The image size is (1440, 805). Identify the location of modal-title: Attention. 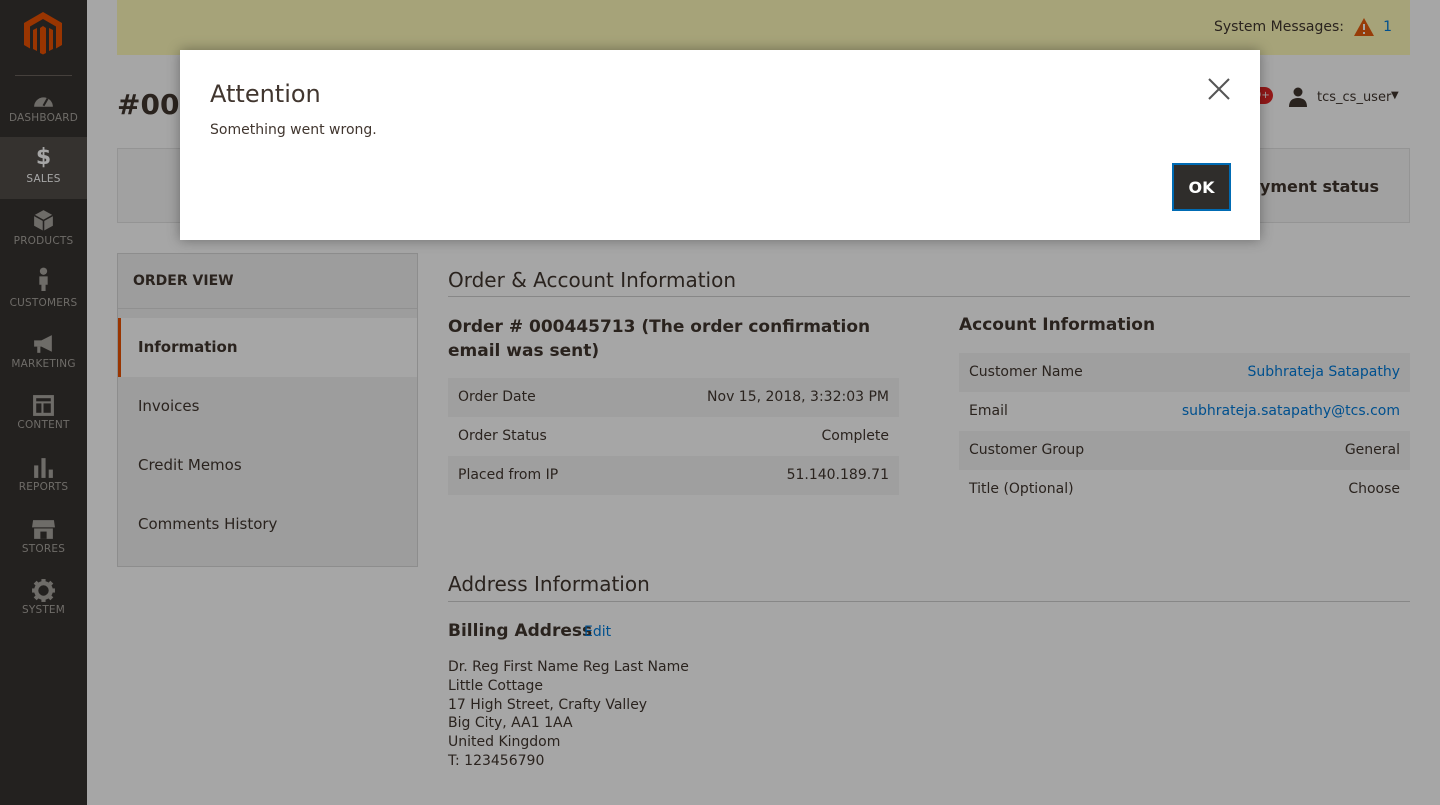
(265, 94).